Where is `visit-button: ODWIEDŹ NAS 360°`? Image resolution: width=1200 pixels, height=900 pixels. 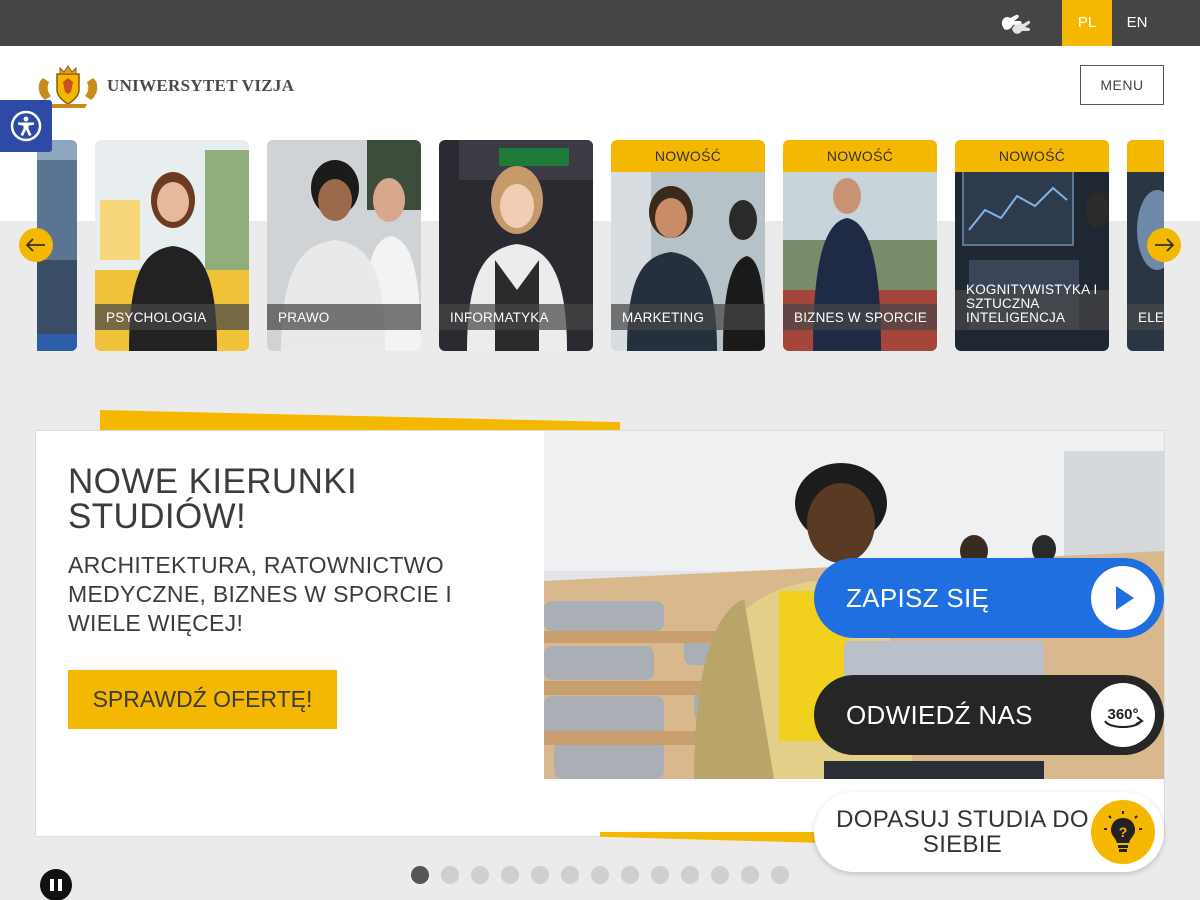 visit-button: ODWIEDŹ NAS 360° is located at coordinates (989, 715).